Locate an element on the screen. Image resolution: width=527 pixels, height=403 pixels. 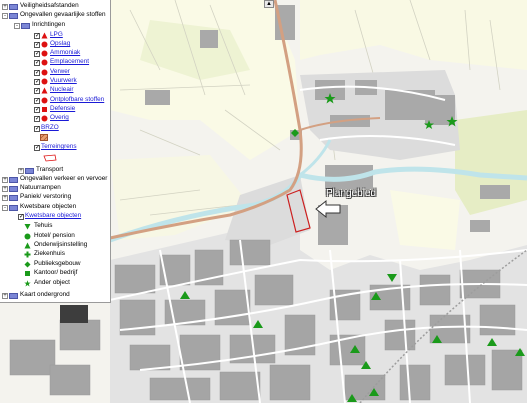
layer-link: Defensie is located at coordinates (62, 108).